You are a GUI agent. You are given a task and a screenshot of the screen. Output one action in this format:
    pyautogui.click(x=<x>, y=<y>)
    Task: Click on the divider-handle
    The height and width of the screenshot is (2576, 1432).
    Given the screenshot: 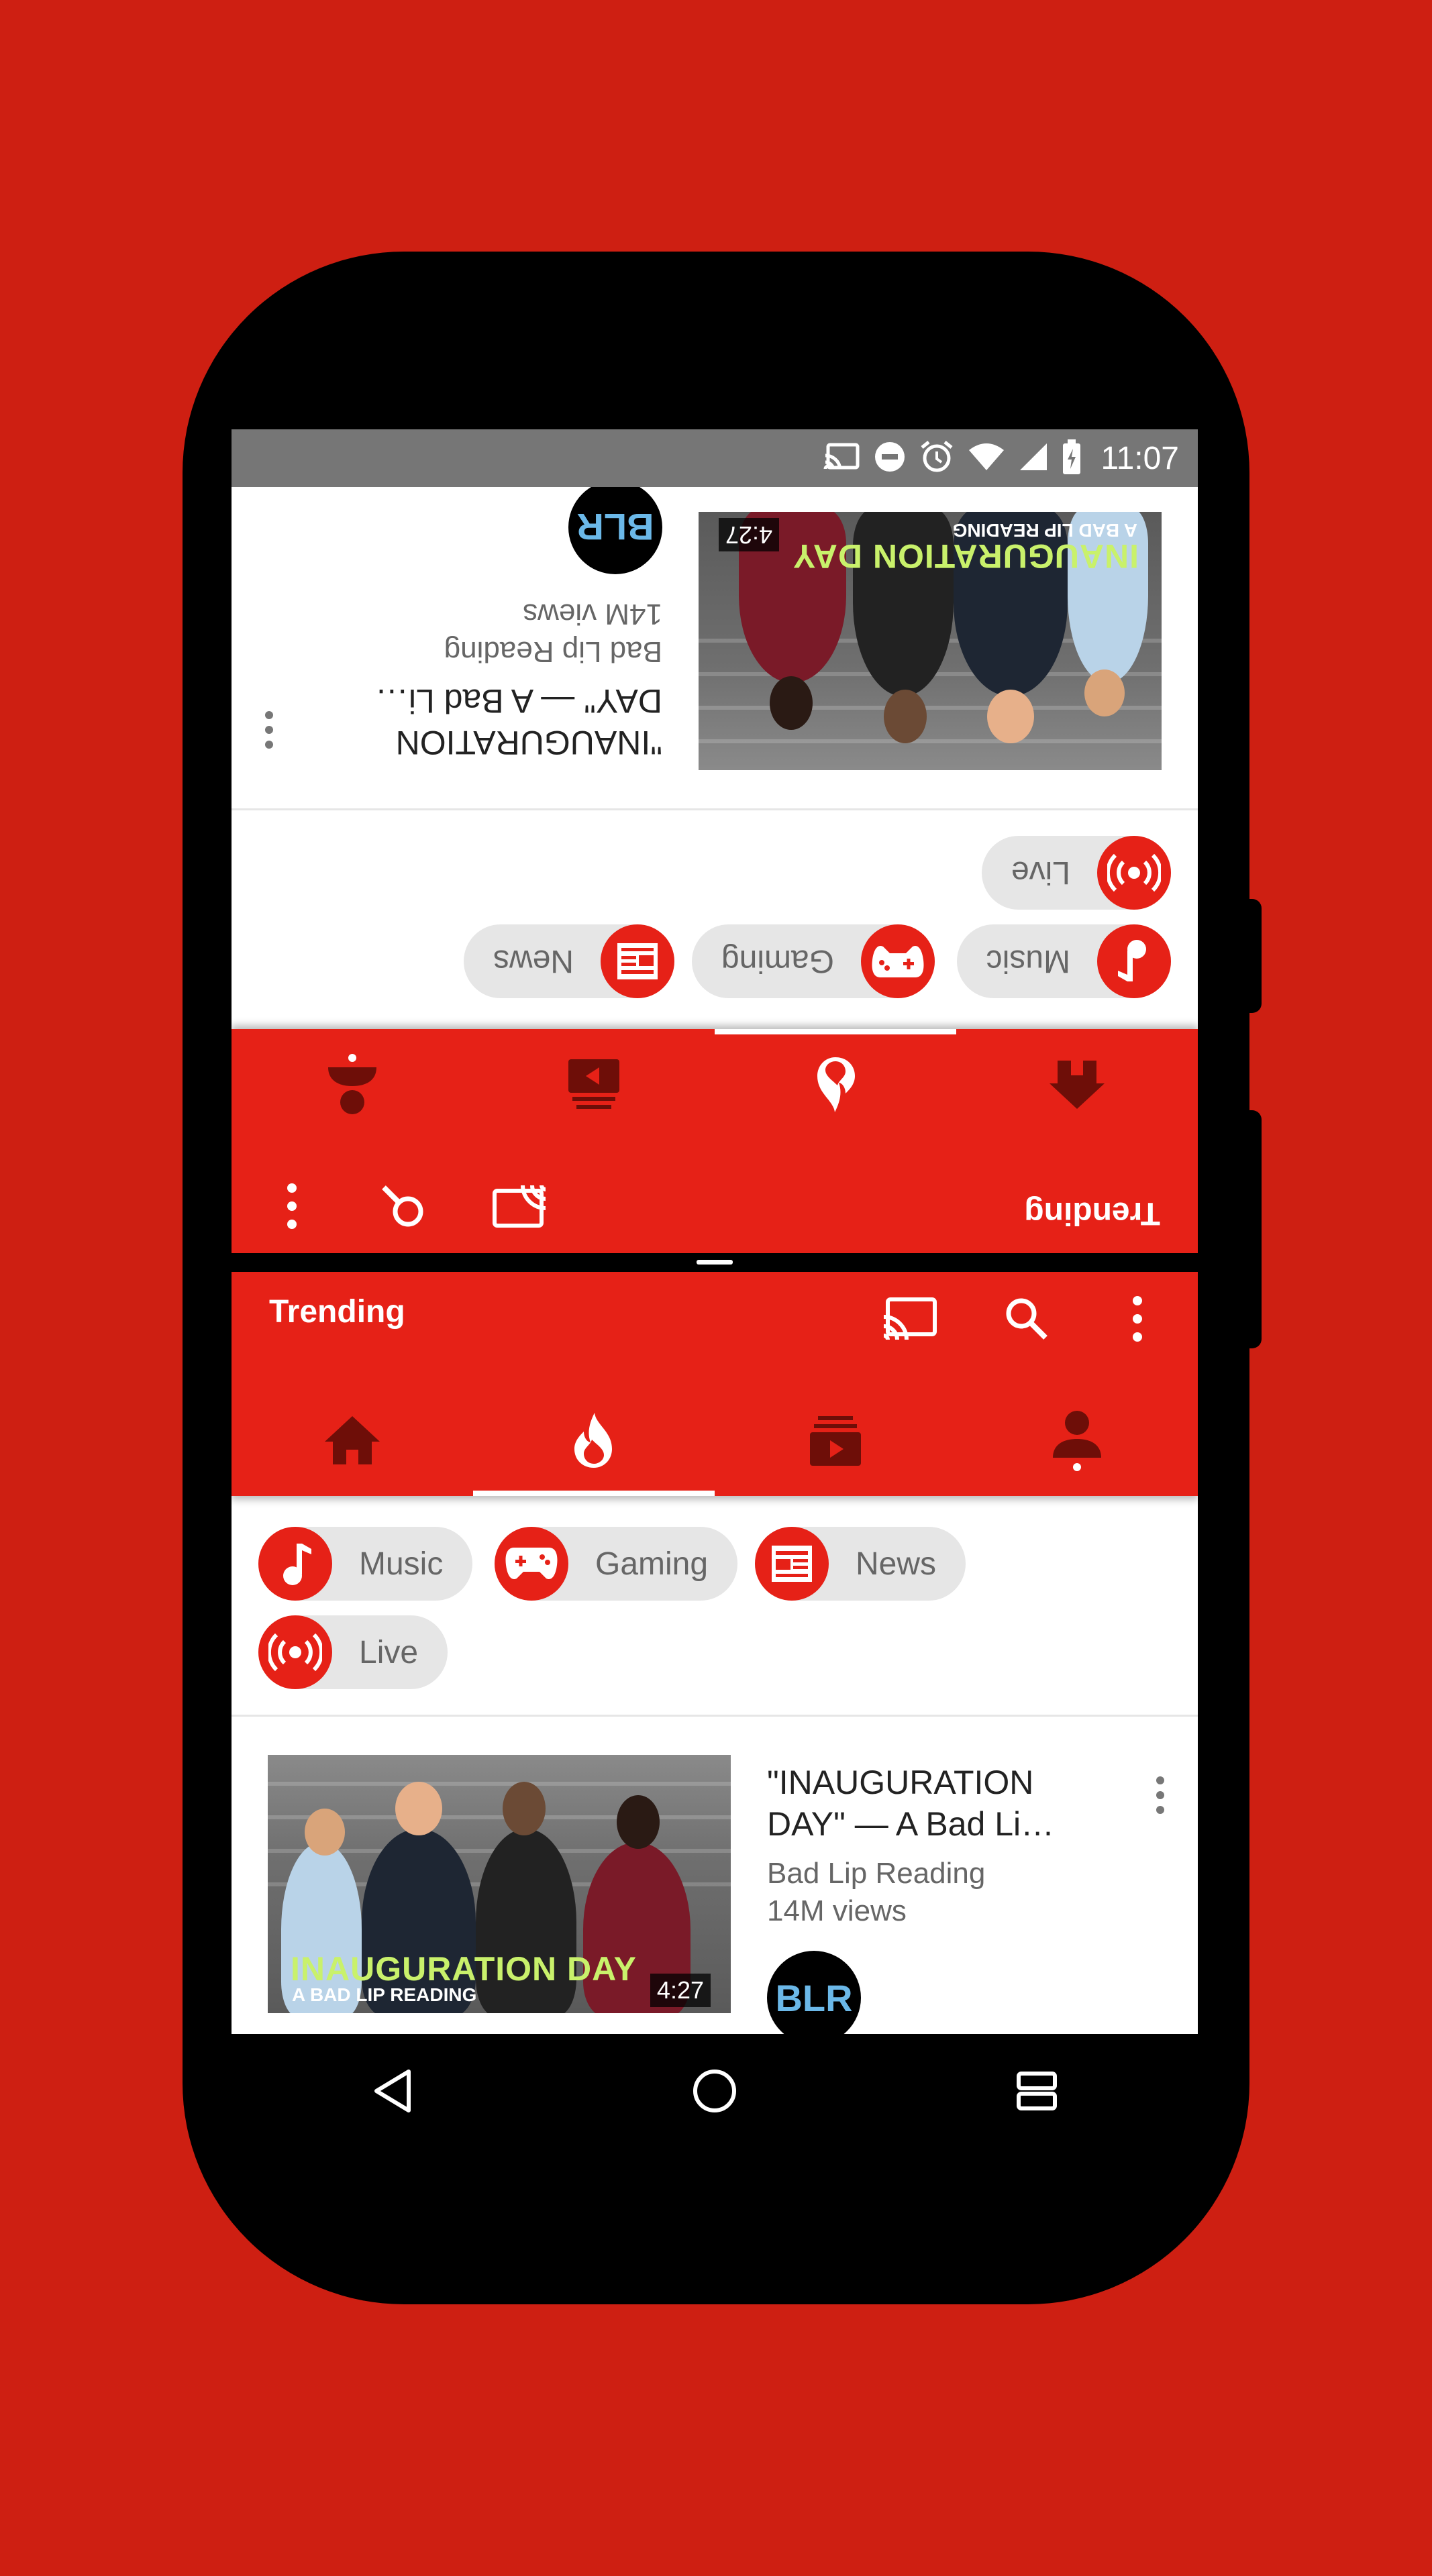 What is the action you would take?
    pyautogui.click(x=715, y=1262)
    